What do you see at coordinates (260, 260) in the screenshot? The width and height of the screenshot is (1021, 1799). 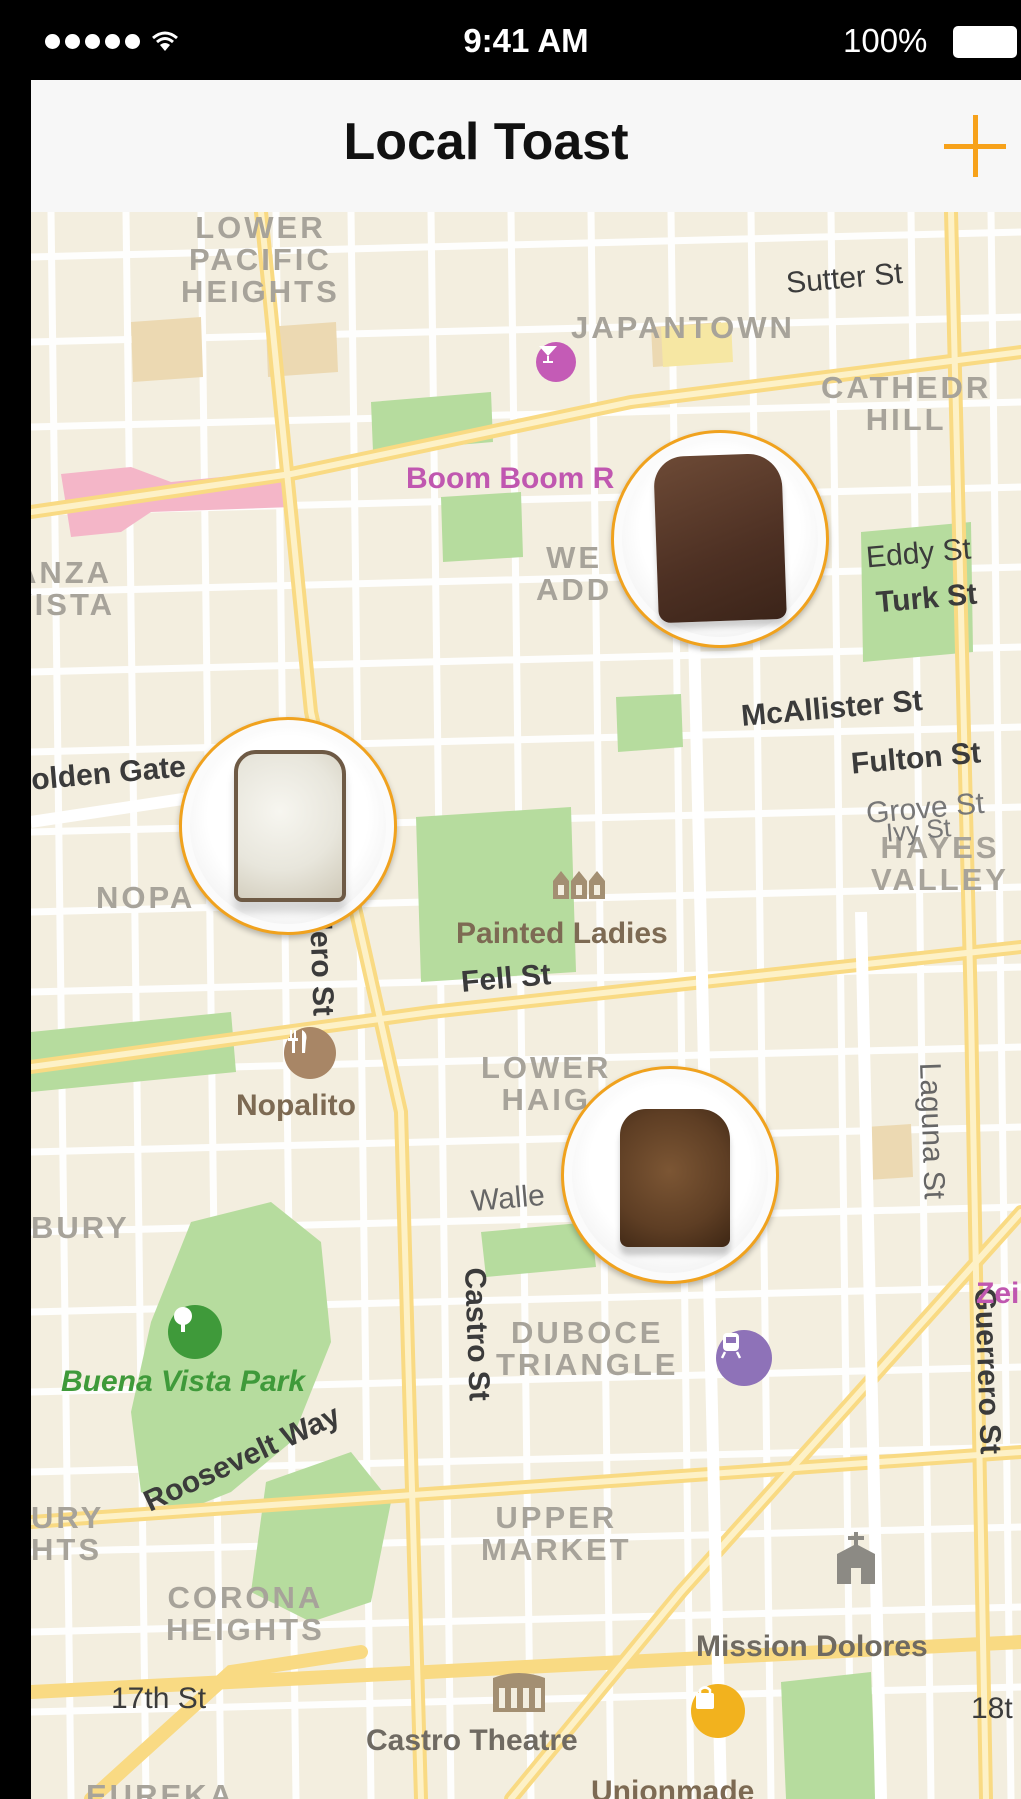 I see `area-label-lower-pacific-heights: LOWER PACIFIC HEIGHTS` at bounding box center [260, 260].